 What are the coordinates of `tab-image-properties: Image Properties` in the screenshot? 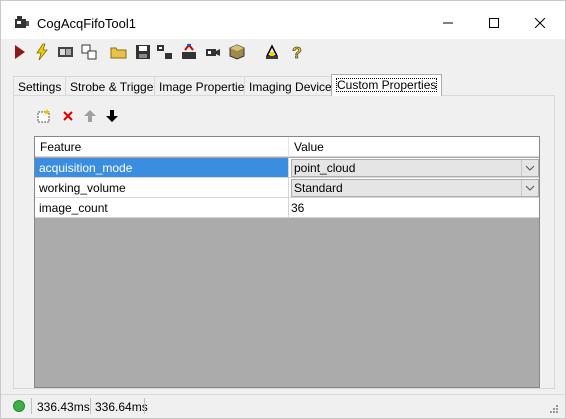 It's located at (205, 86).